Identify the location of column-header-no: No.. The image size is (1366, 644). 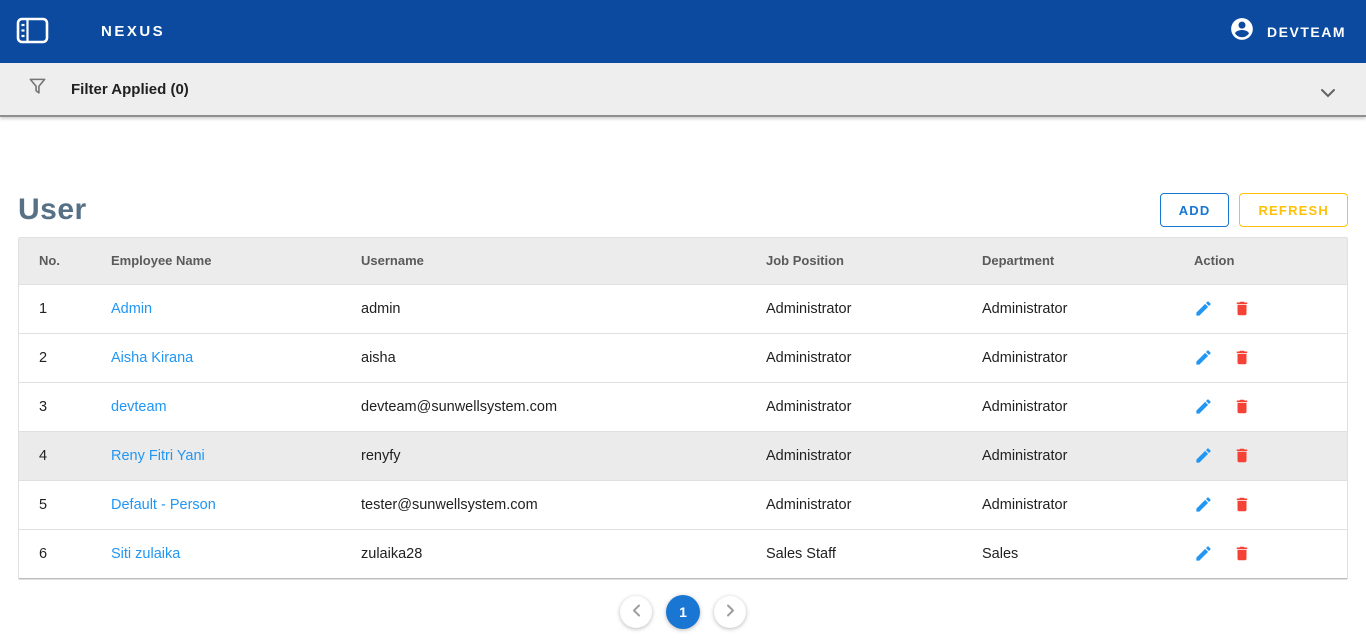
(55, 261).